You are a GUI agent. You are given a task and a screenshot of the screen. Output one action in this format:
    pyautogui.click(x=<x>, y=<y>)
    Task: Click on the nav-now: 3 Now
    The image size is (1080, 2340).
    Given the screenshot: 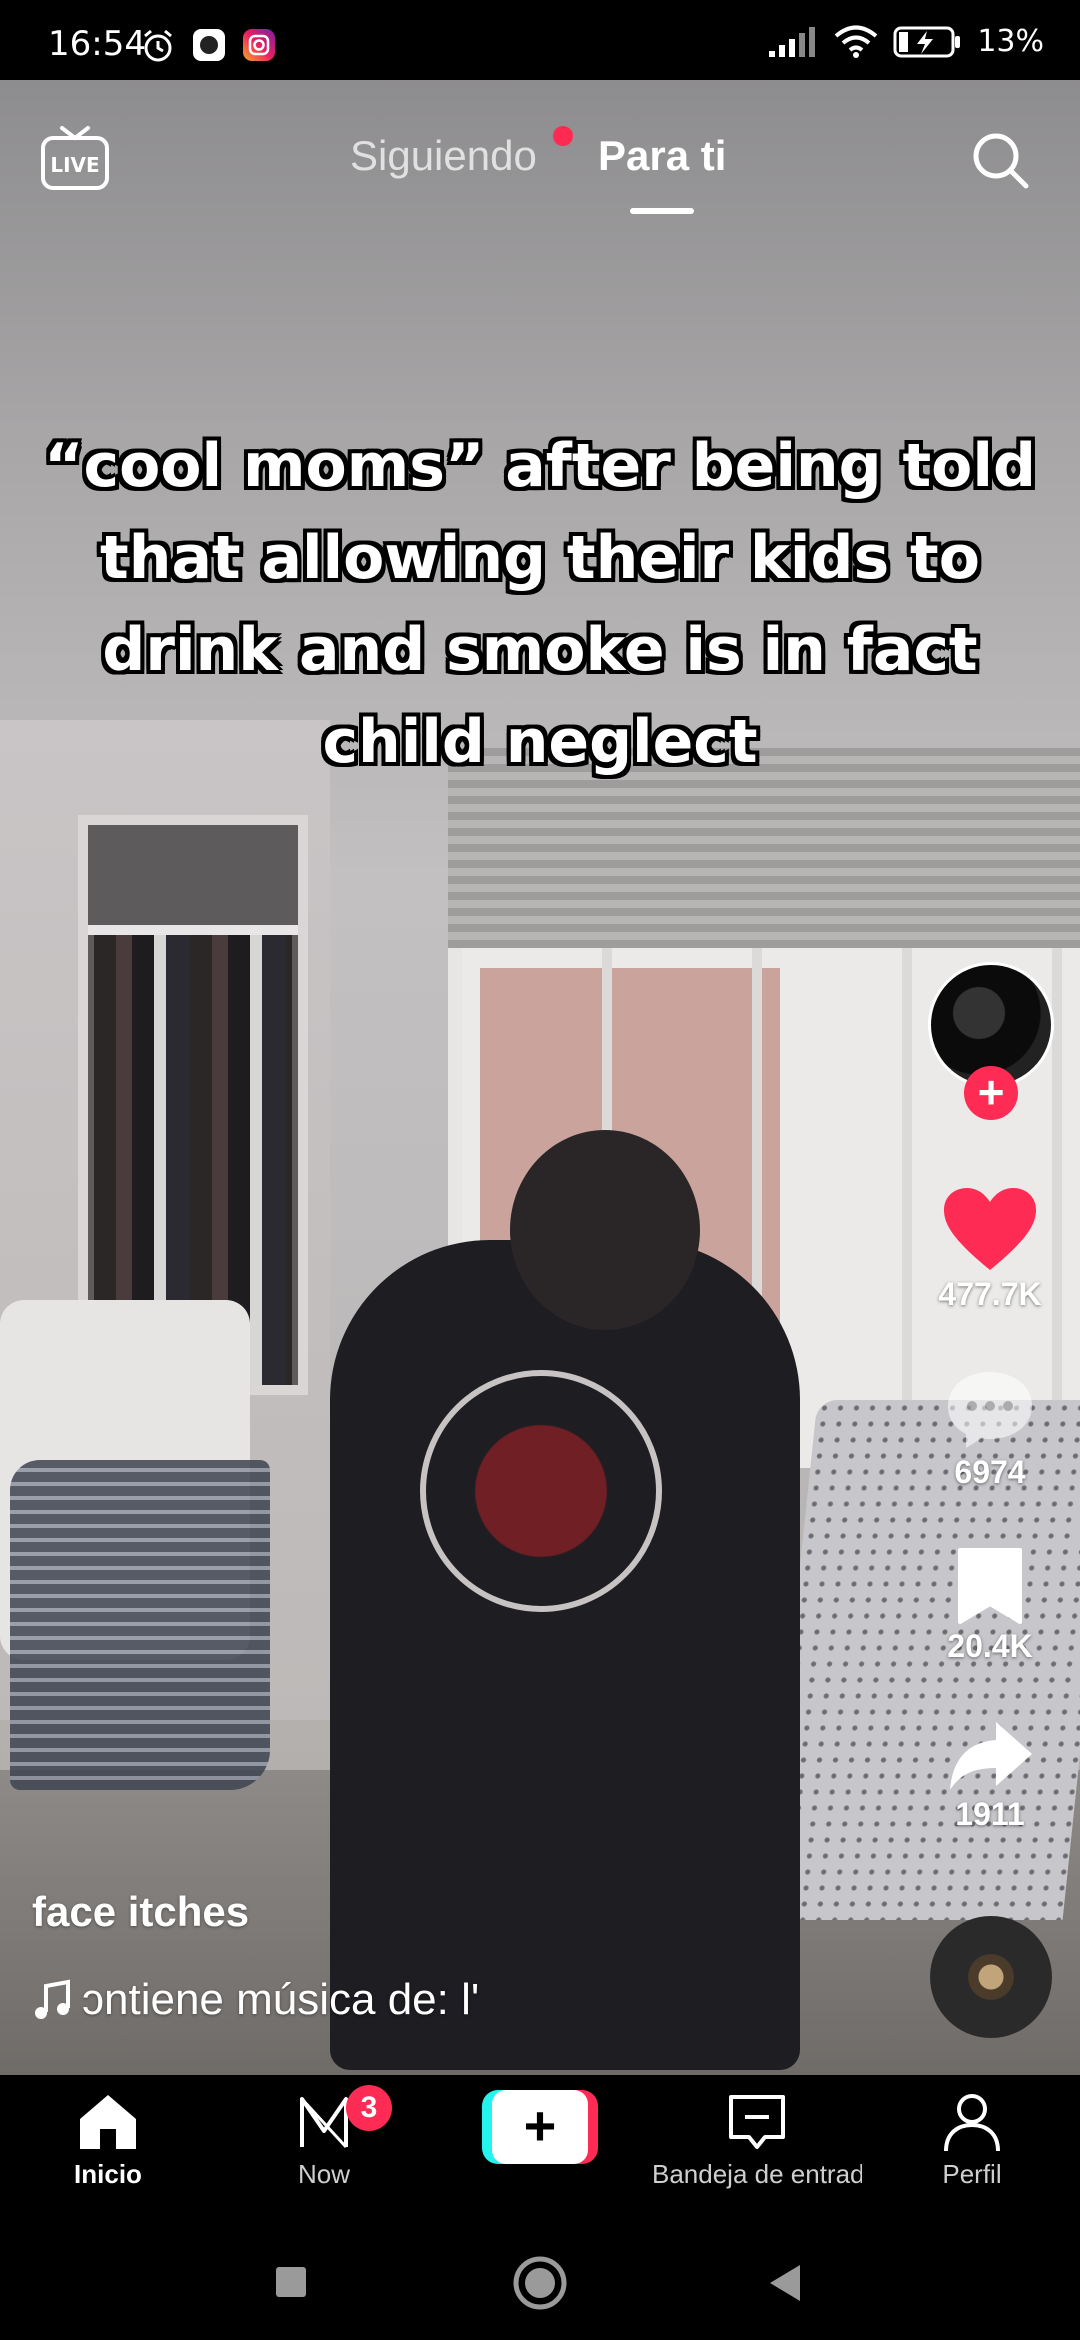 What is the action you would take?
    pyautogui.click(x=324, y=2137)
    